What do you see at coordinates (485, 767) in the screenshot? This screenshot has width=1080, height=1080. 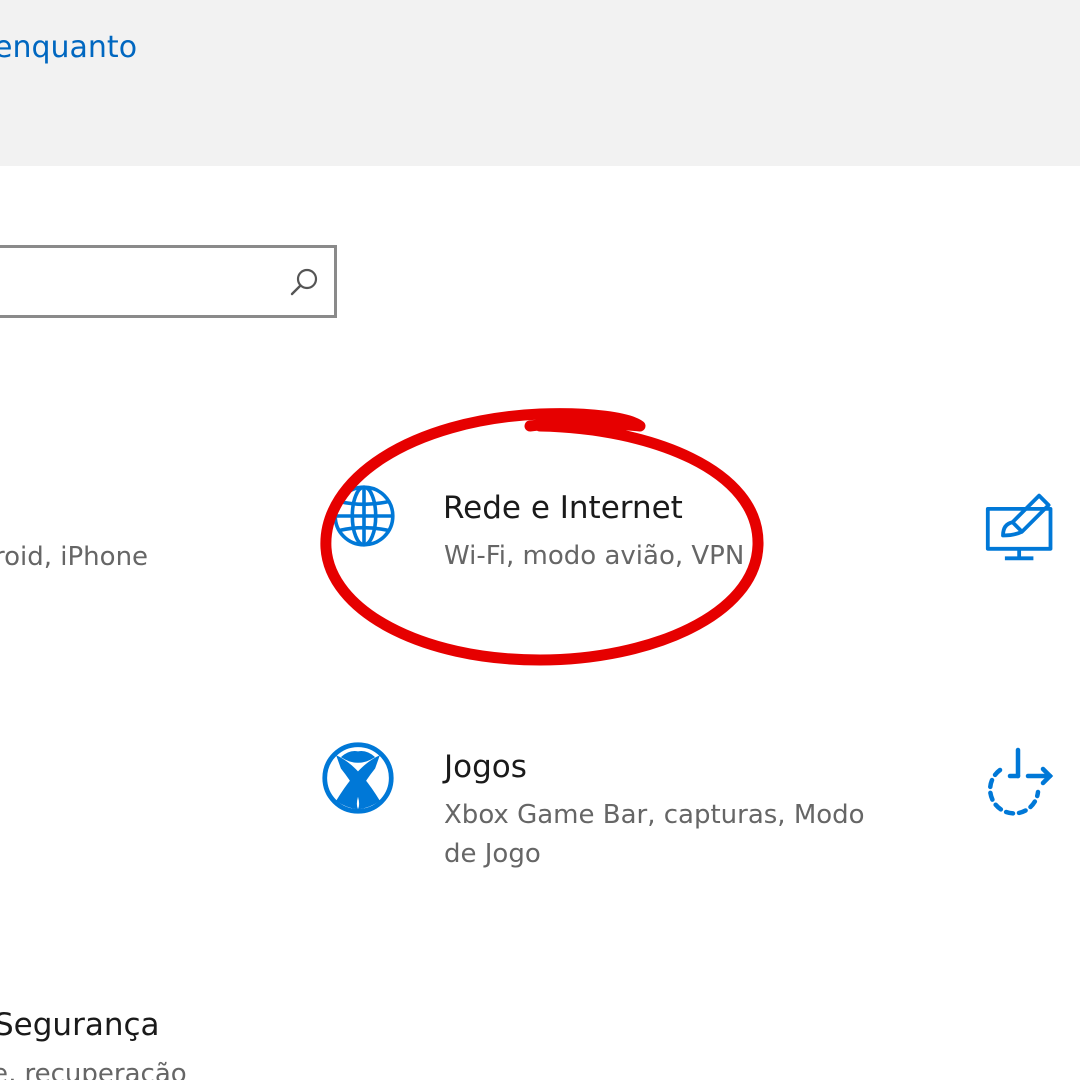 I see `tile-gaming-title: Jogos` at bounding box center [485, 767].